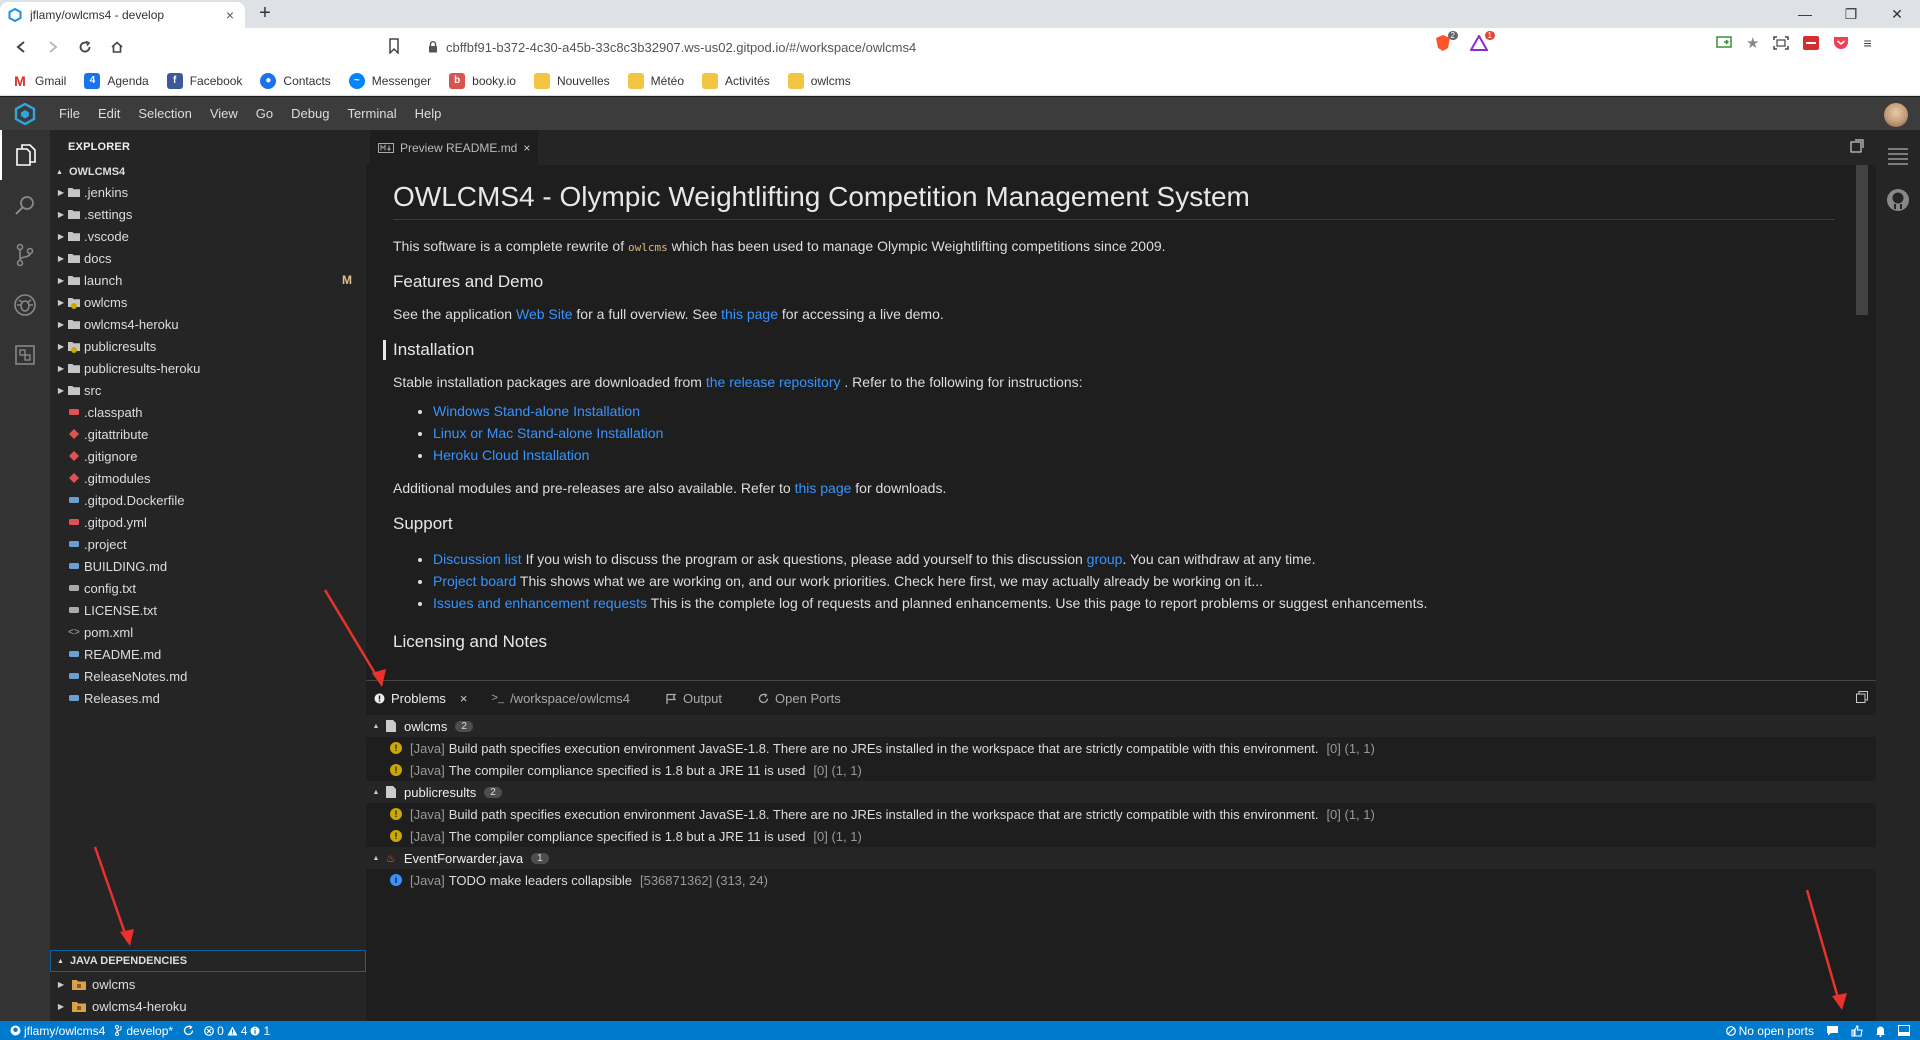 The width and height of the screenshot is (1920, 1040). Describe the element at coordinates (208, 346) in the screenshot. I see `folder-item: ▶ publicresults` at that location.